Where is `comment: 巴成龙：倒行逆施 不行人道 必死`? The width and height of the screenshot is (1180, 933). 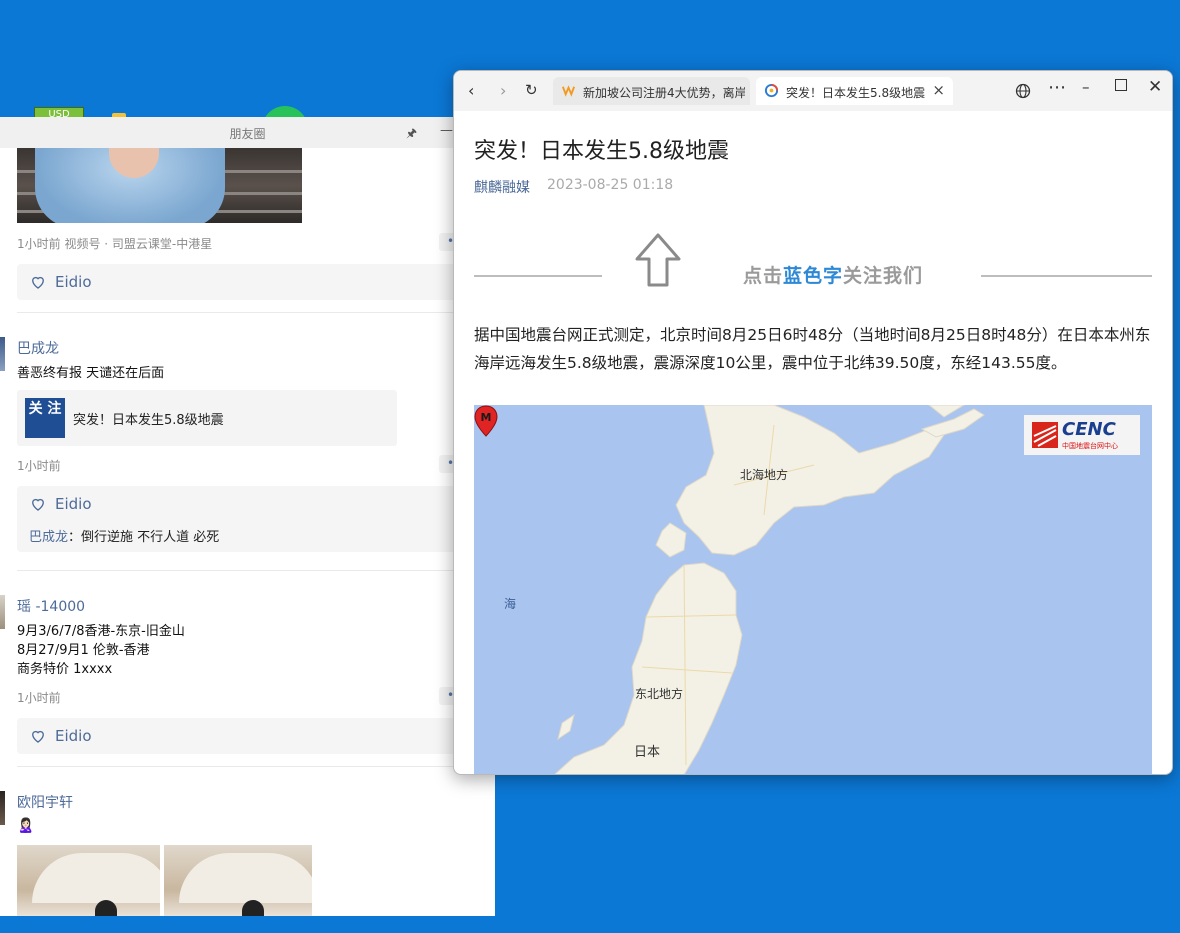
comment: 巴成龙：倒行逆施 不行人道 必死 is located at coordinates (124, 535).